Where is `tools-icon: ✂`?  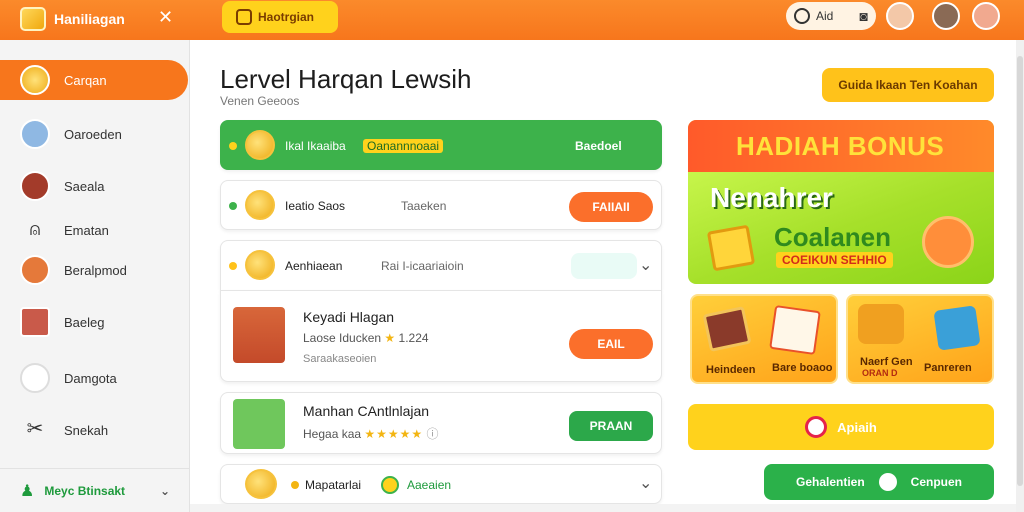
tools-icon: ✂ is located at coordinates (35, 429).